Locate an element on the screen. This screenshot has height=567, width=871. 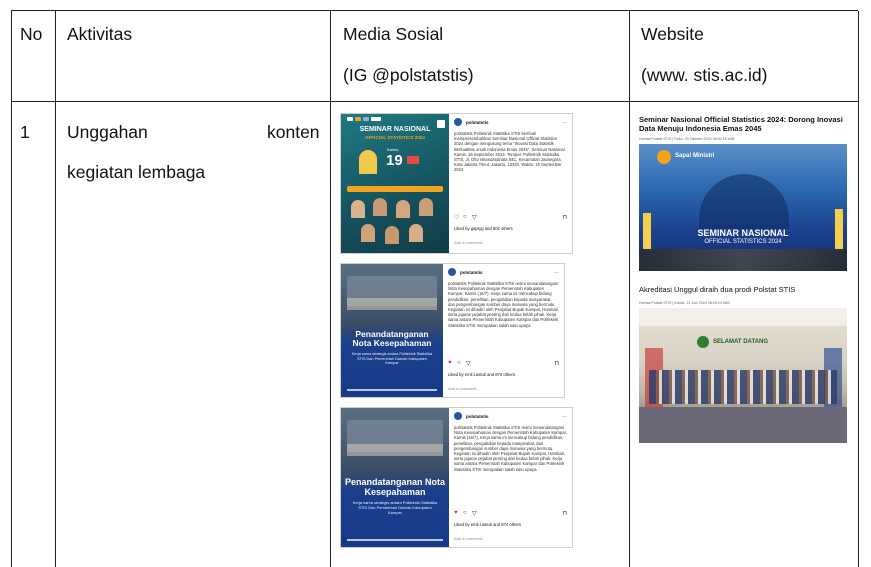
youtube-icon is located at coordinates (413, 160).